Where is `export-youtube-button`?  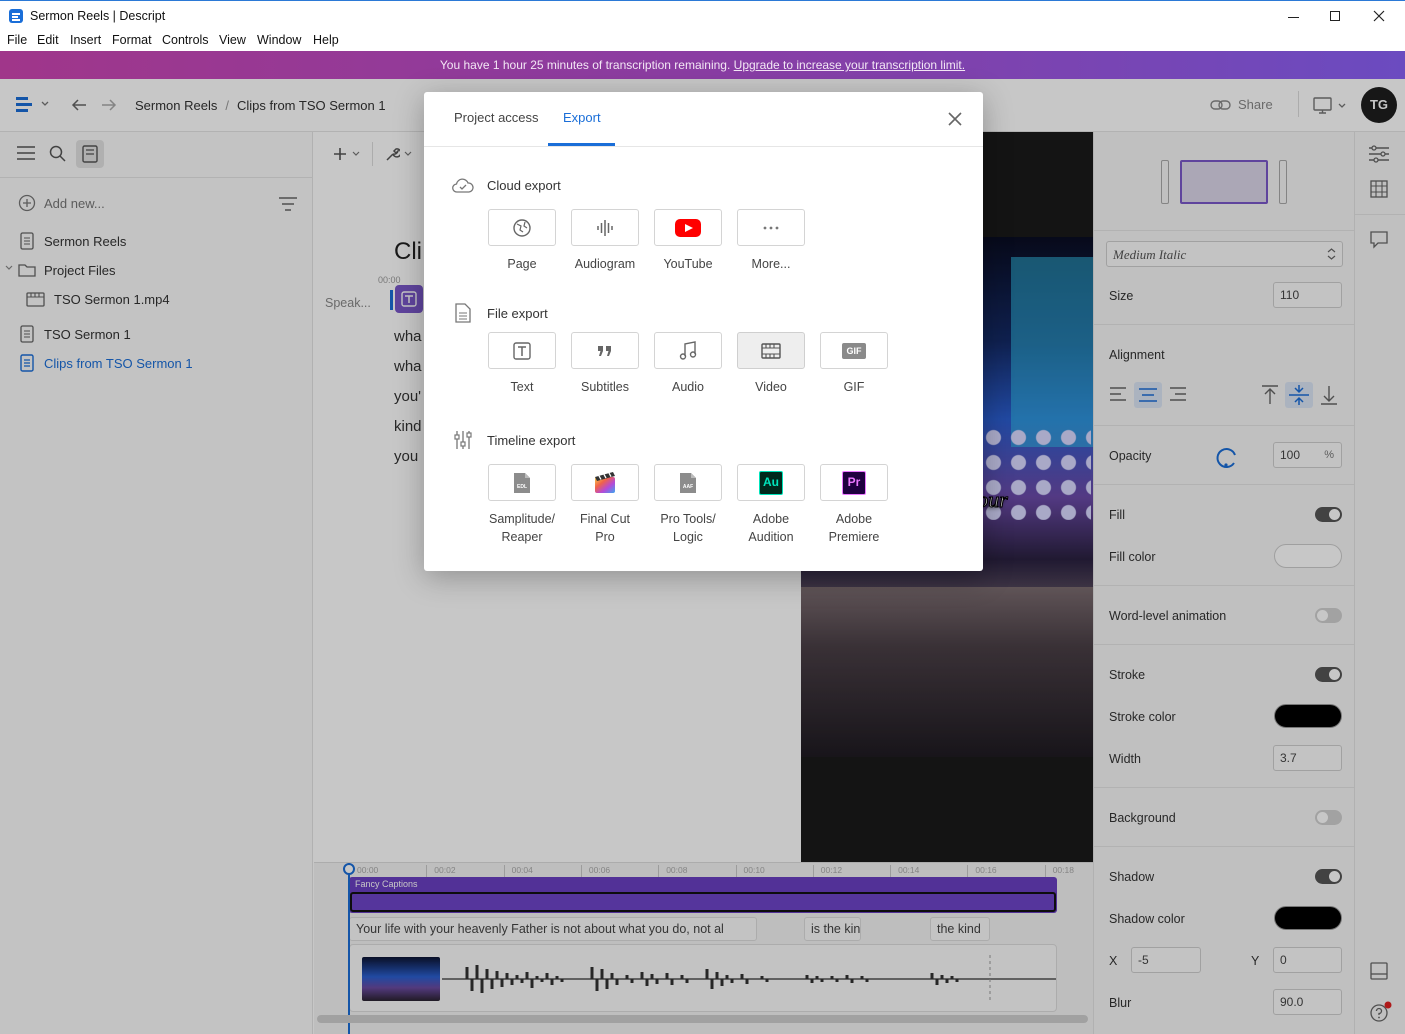 export-youtube-button is located at coordinates (688, 227).